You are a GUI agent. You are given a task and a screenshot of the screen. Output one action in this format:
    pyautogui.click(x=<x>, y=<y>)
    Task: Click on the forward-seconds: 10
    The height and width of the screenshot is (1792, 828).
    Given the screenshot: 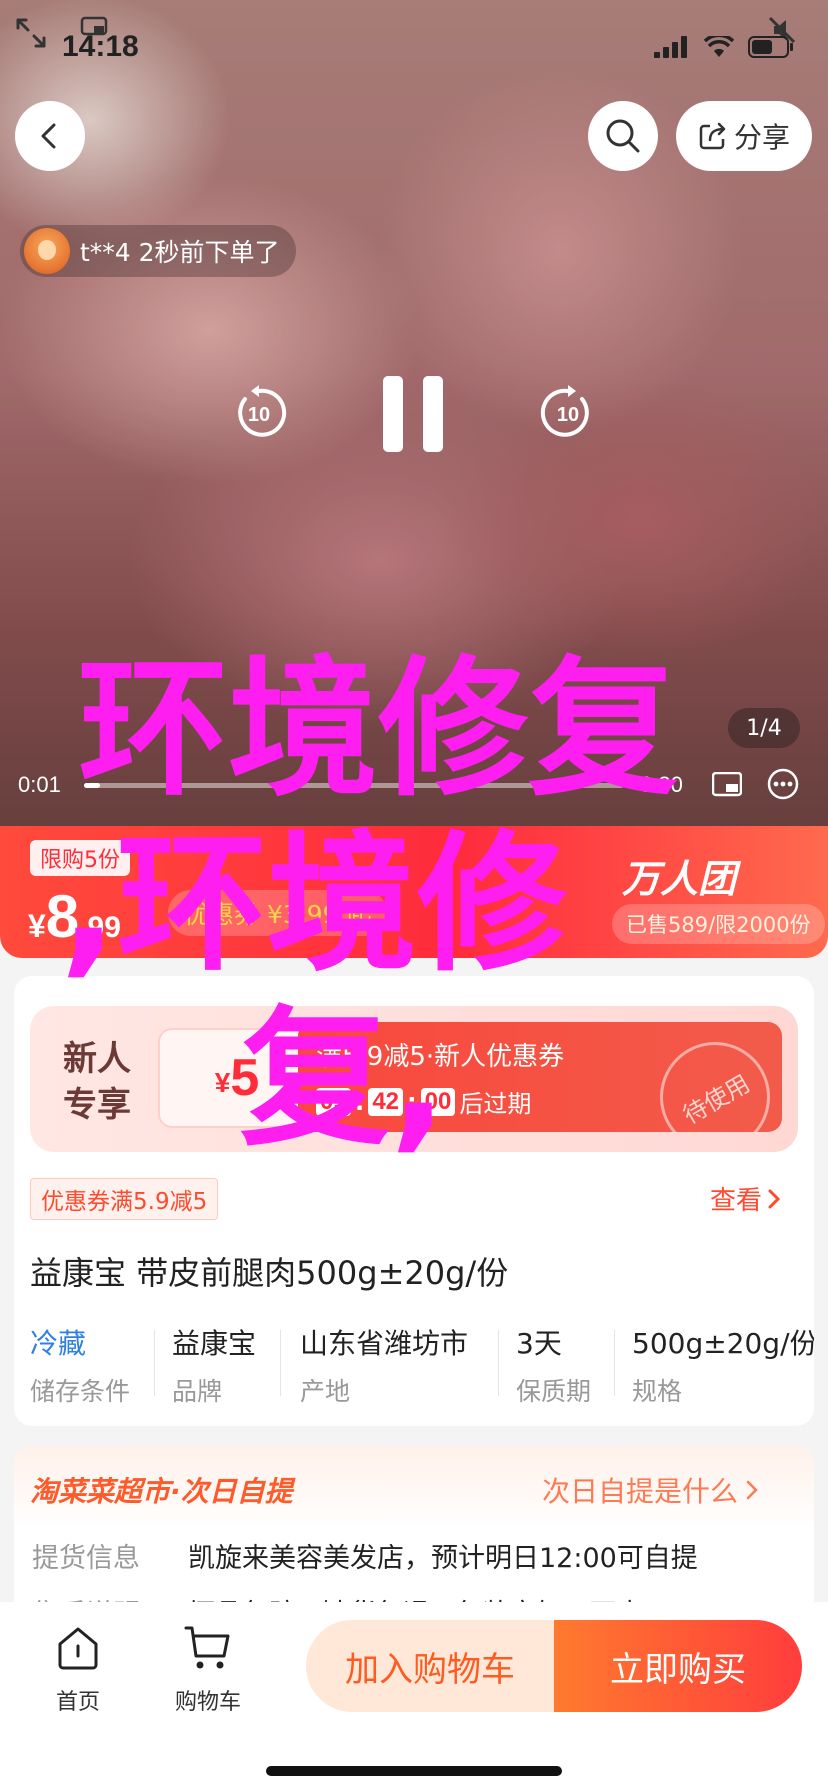 What is the action you would take?
    pyautogui.click(x=568, y=415)
    